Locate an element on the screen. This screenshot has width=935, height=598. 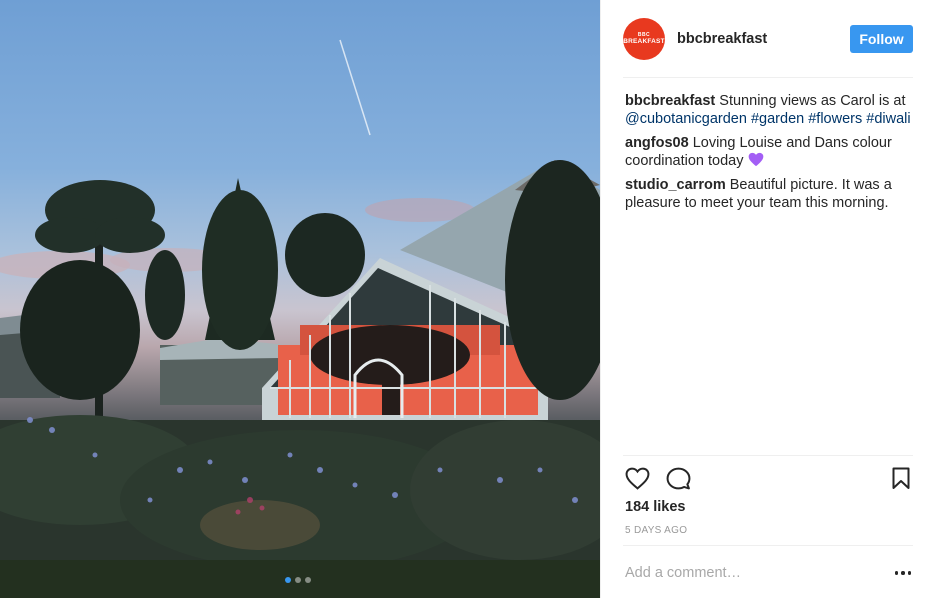
post-username: bbcbreakfast is located at coordinates (763, 39).